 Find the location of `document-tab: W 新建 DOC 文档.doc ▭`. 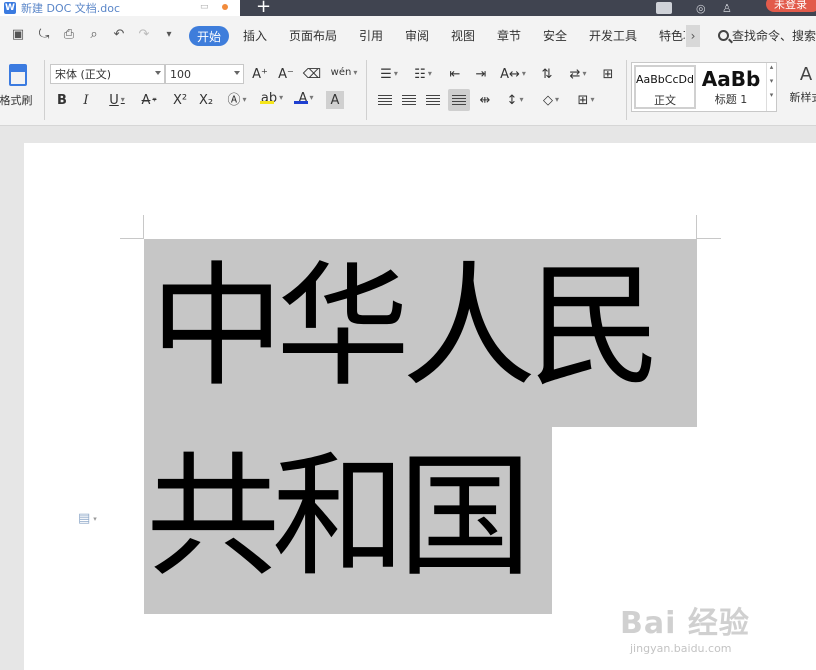

document-tab: W 新建 DOC 文档.doc ▭ is located at coordinates (120, 8).